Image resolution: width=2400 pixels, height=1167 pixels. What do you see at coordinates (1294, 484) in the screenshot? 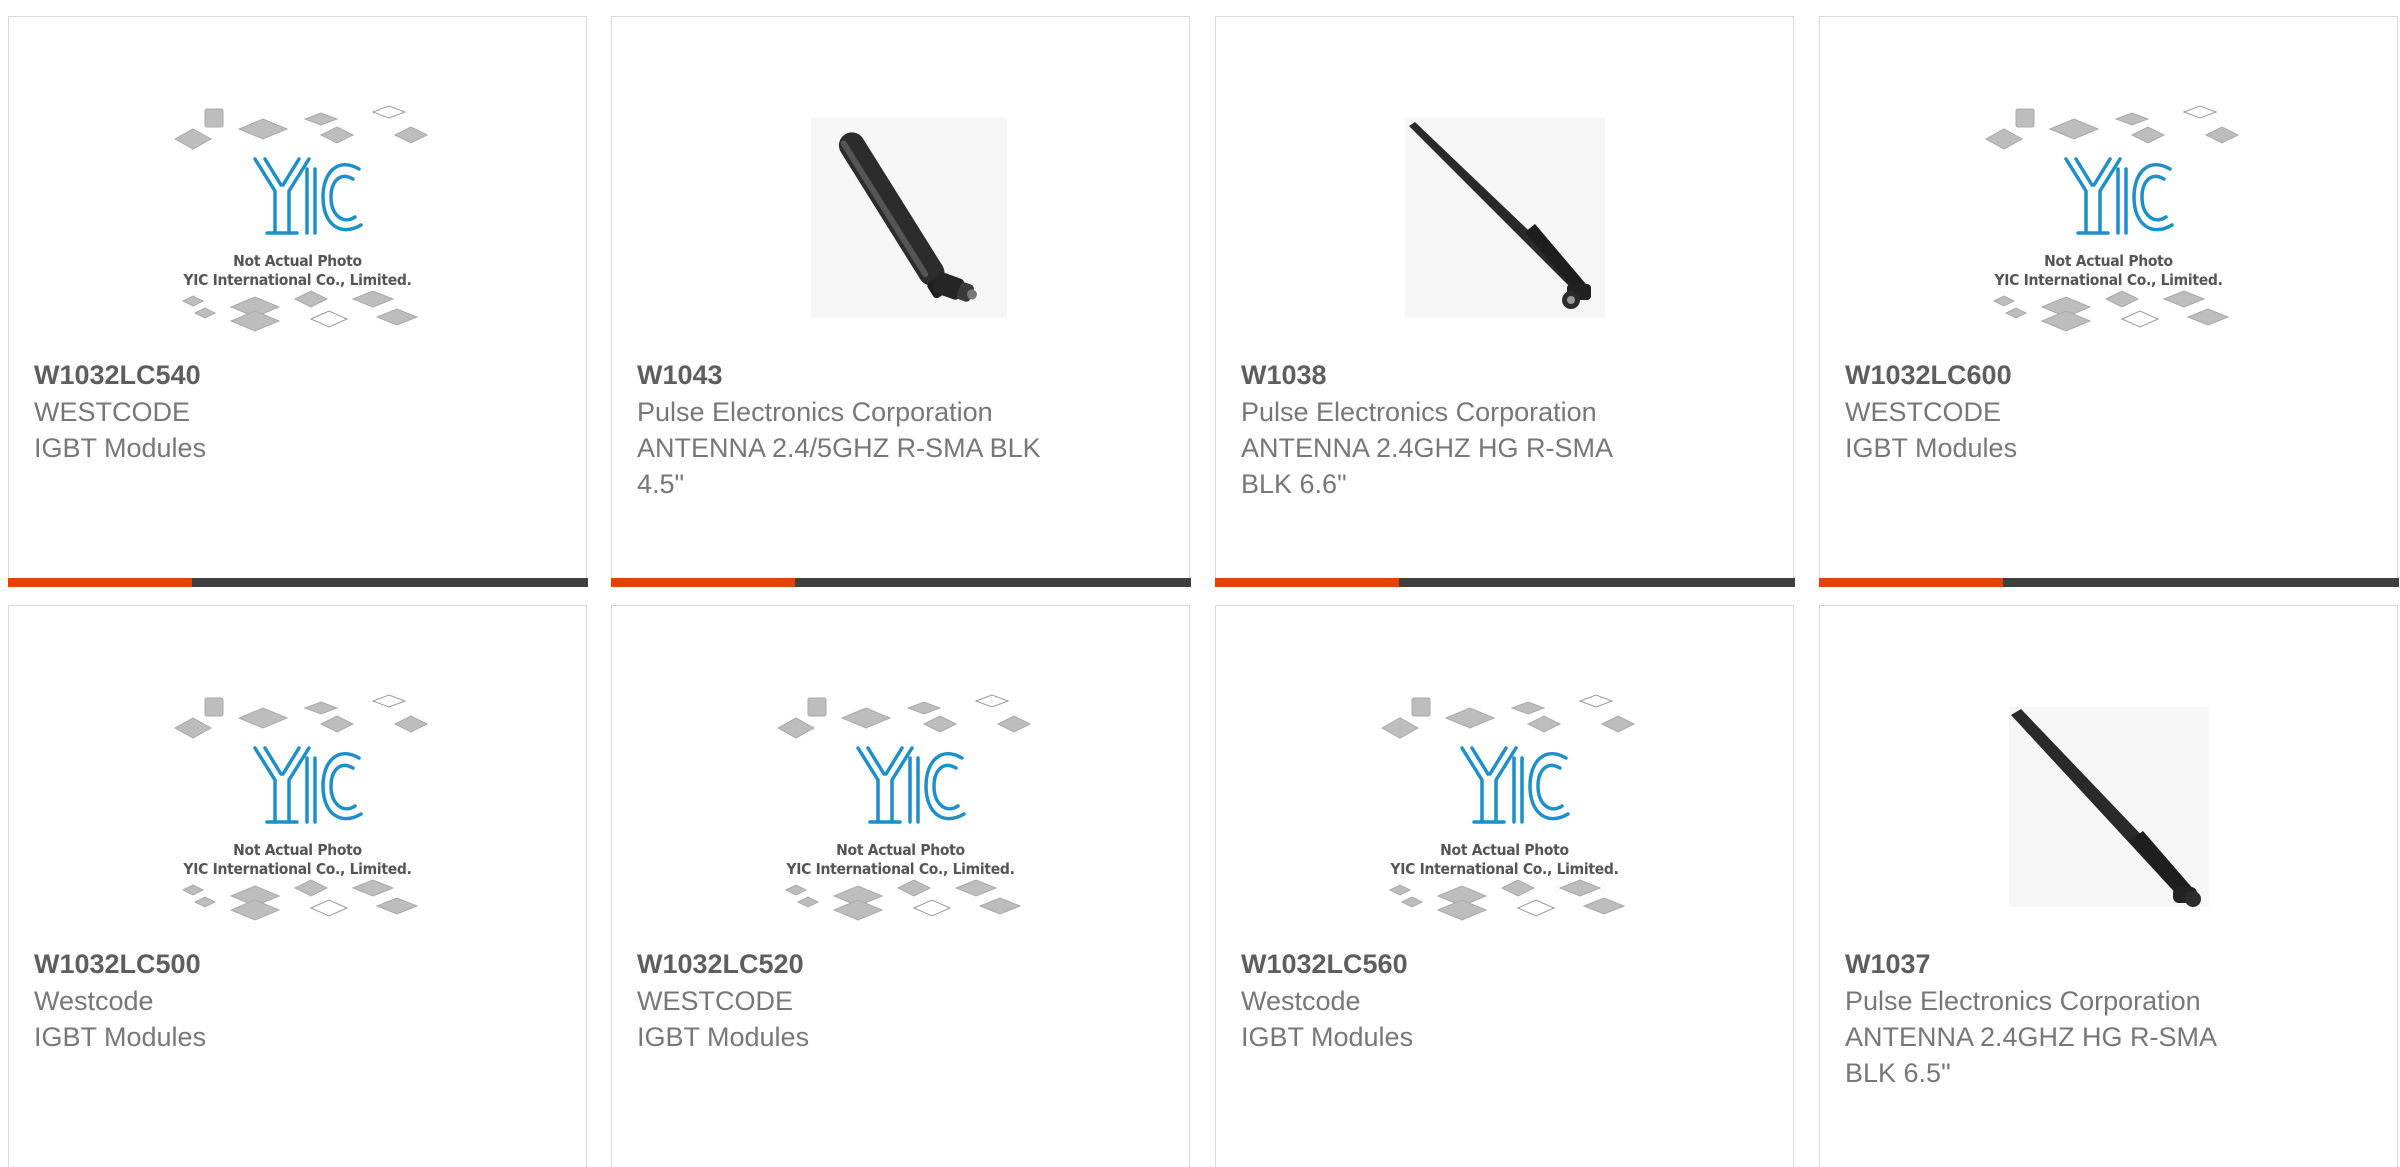
I see `description-cont: BLK 6.6"` at bounding box center [1294, 484].